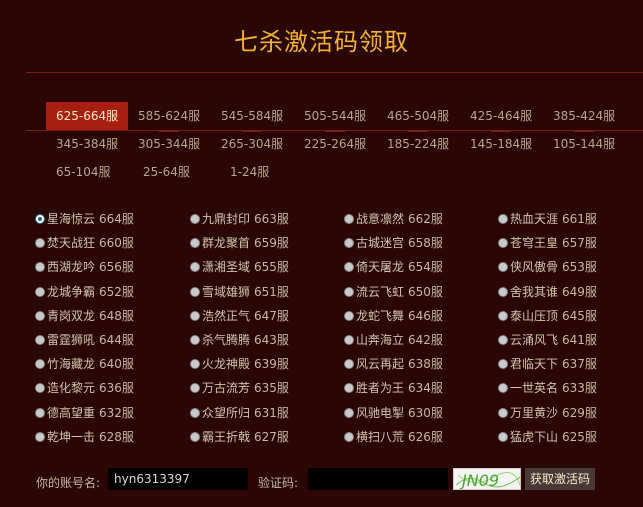 The image size is (643, 507). I want to click on server-option: 战意凛然 662服, so click(393, 219).